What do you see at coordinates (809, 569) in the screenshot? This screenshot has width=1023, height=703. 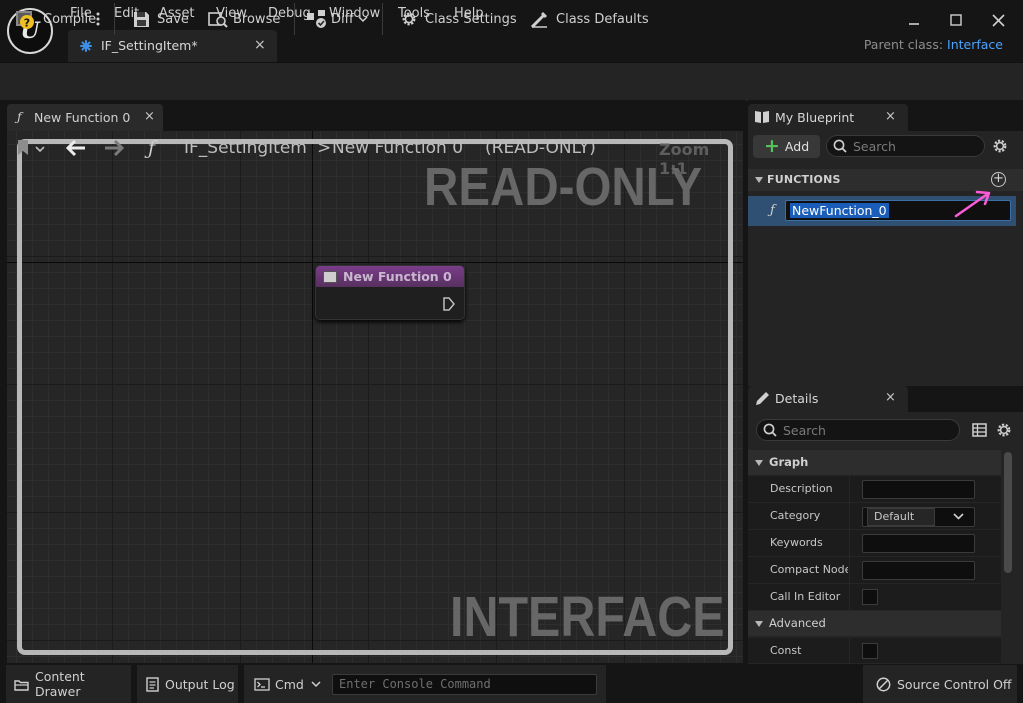 I see `compact-node-title-label: Compact Node Title` at bounding box center [809, 569].